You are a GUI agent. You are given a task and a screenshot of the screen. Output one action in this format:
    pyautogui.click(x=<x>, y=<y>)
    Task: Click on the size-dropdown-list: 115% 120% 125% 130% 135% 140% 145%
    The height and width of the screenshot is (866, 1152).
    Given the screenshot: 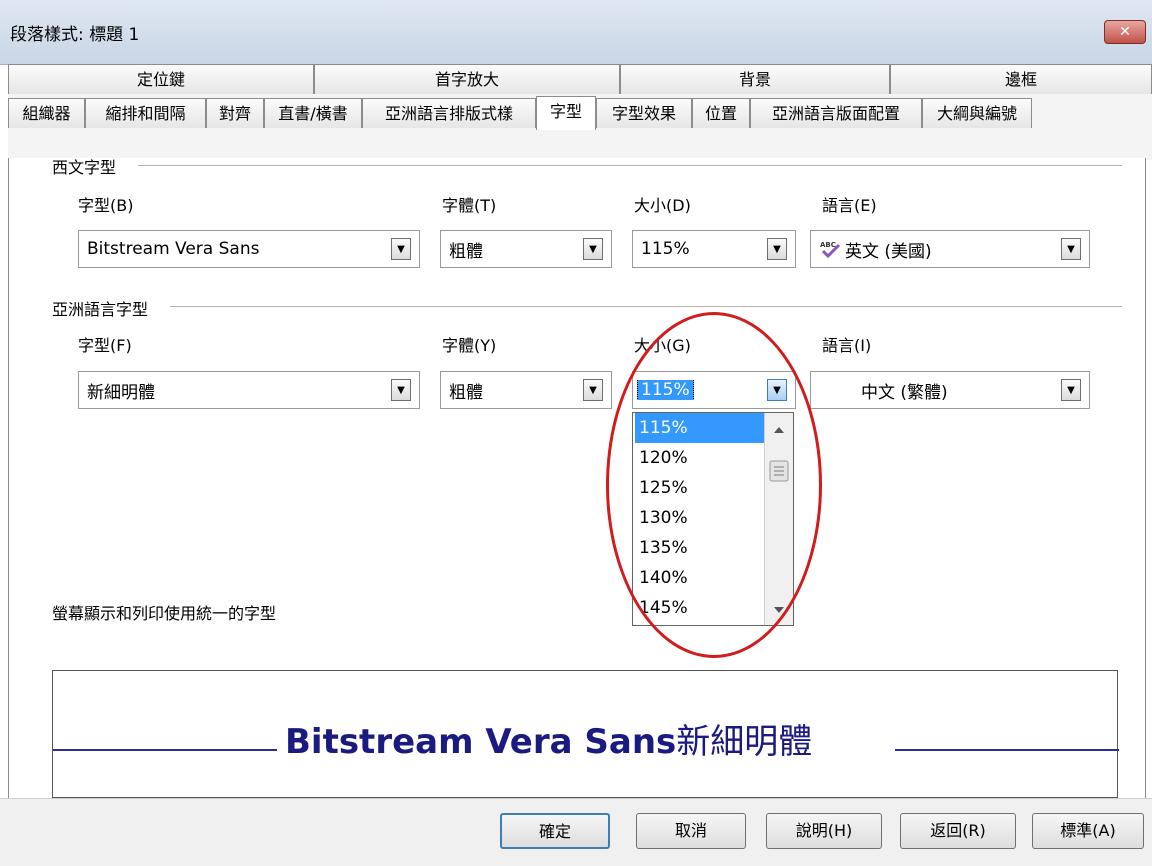 What is the action you would take?
    pyautogui.click(x=713, y=519)
    